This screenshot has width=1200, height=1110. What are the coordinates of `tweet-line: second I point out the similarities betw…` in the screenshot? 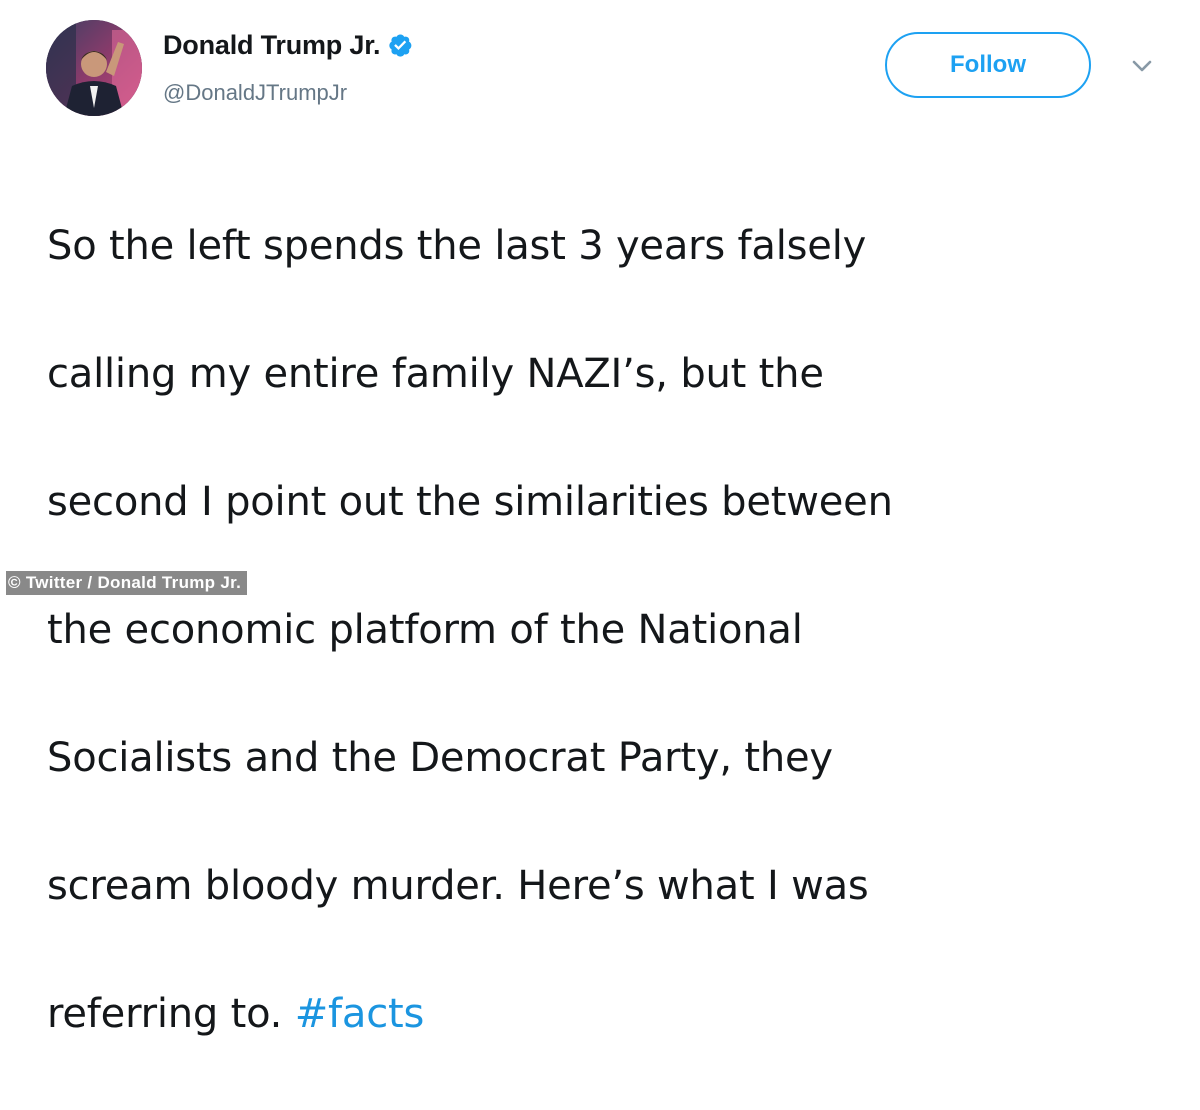 It's located at (470, 502).